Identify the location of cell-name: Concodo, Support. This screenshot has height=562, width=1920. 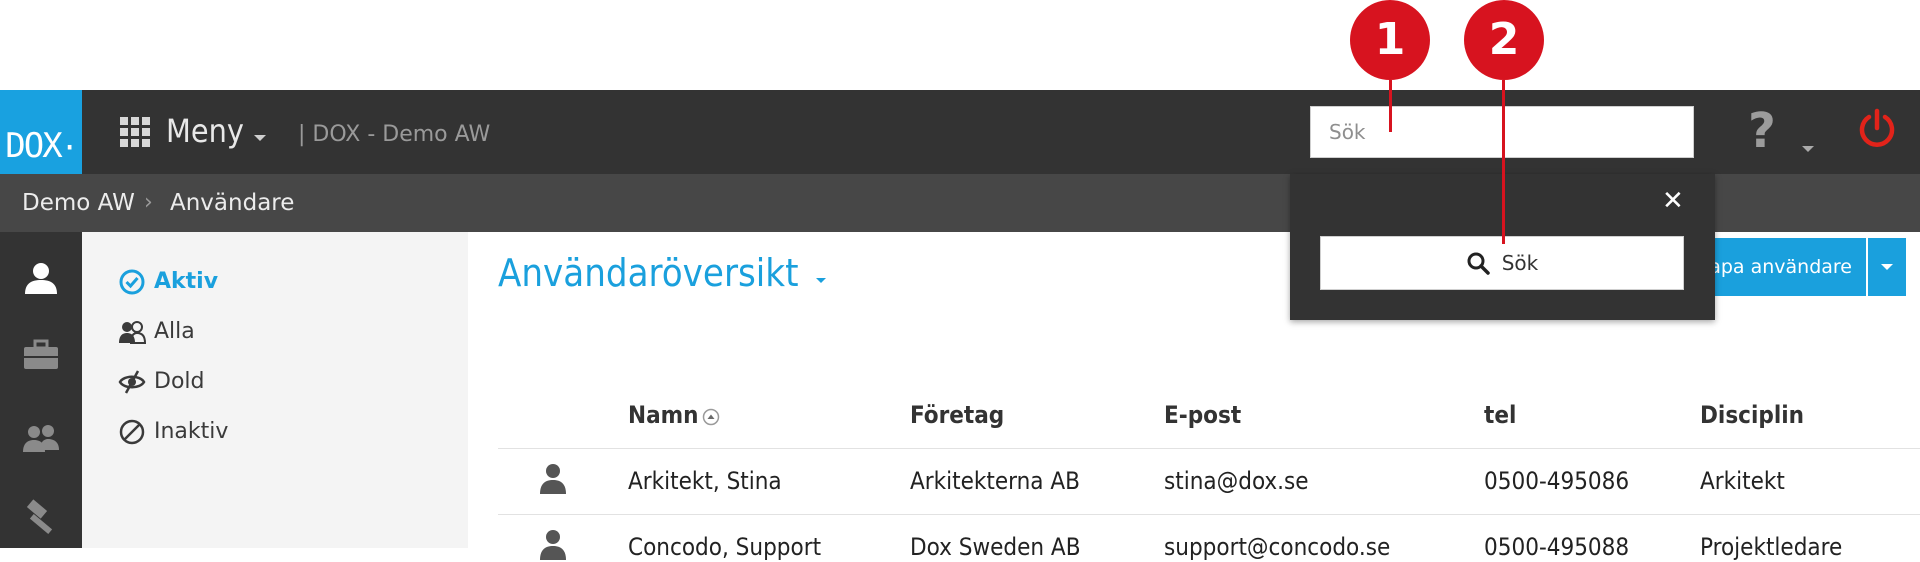
(724, 547).